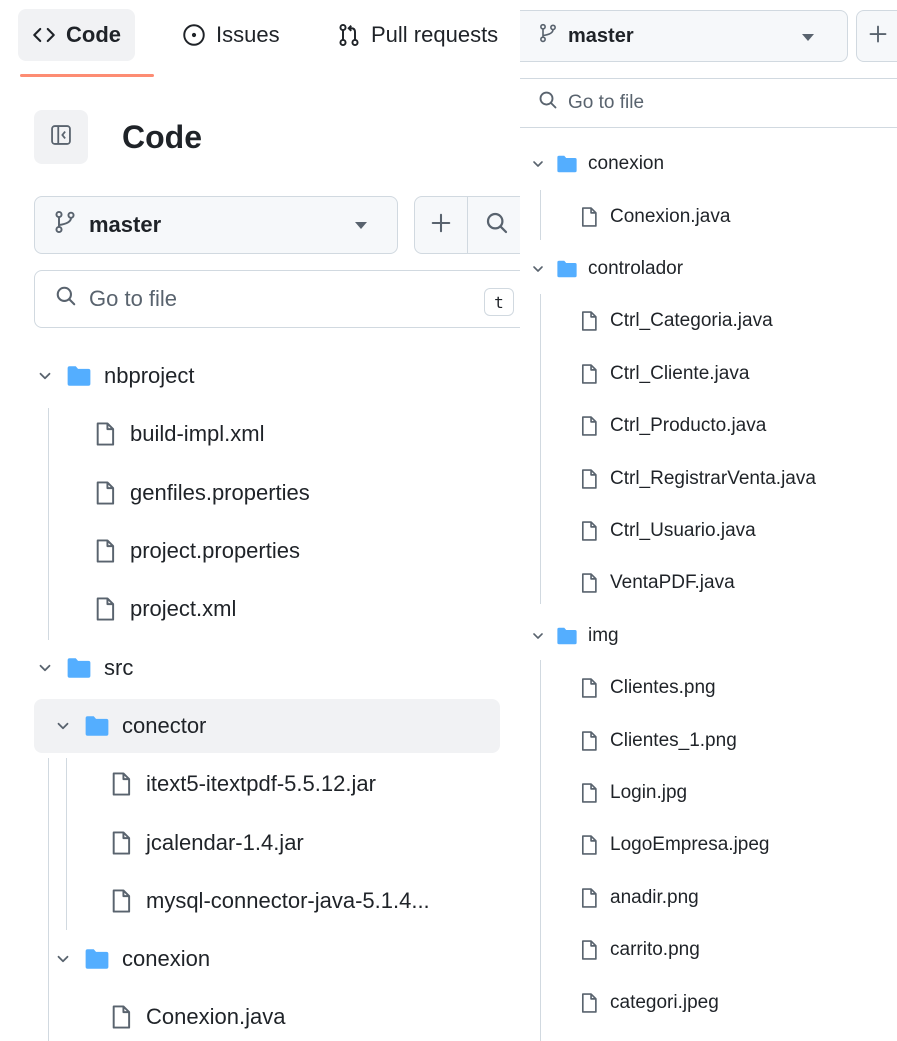  Describe the element at coordinates (647, 688) in the screenshot. I see `tree-file-row: Clientes.png` at that location.